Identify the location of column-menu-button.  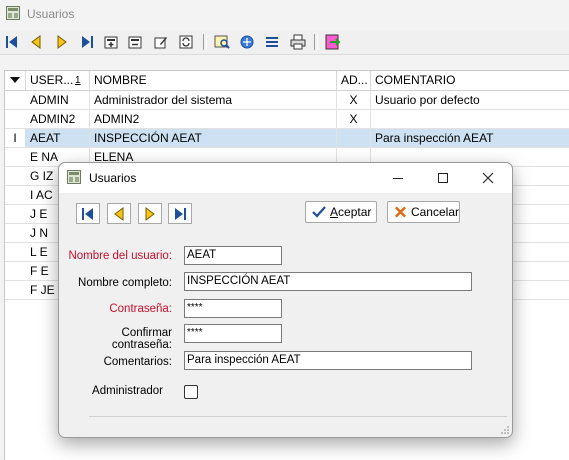
(15, 80).